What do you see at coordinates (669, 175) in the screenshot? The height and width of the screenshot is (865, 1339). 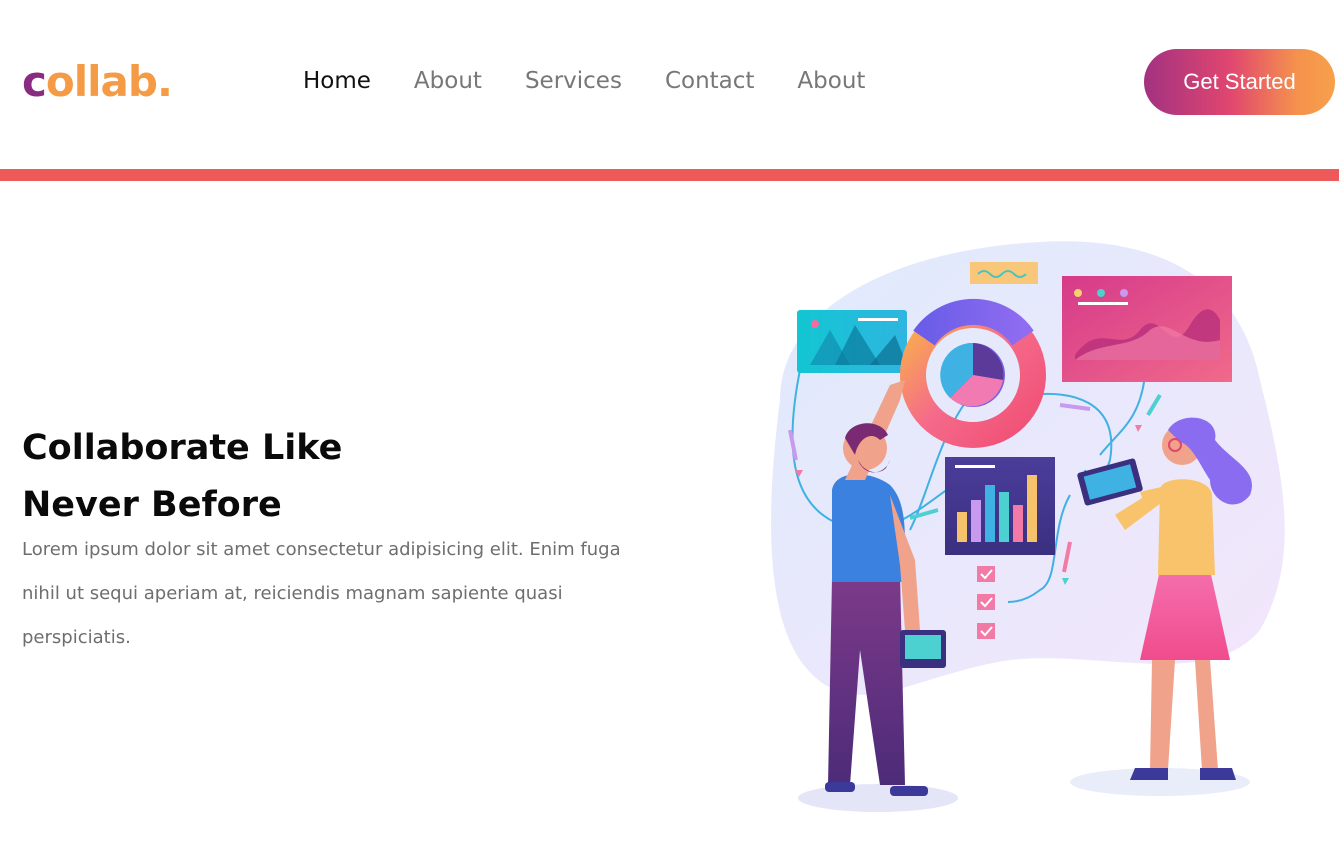 I see `header-divider` at bounding box center [669, 175].